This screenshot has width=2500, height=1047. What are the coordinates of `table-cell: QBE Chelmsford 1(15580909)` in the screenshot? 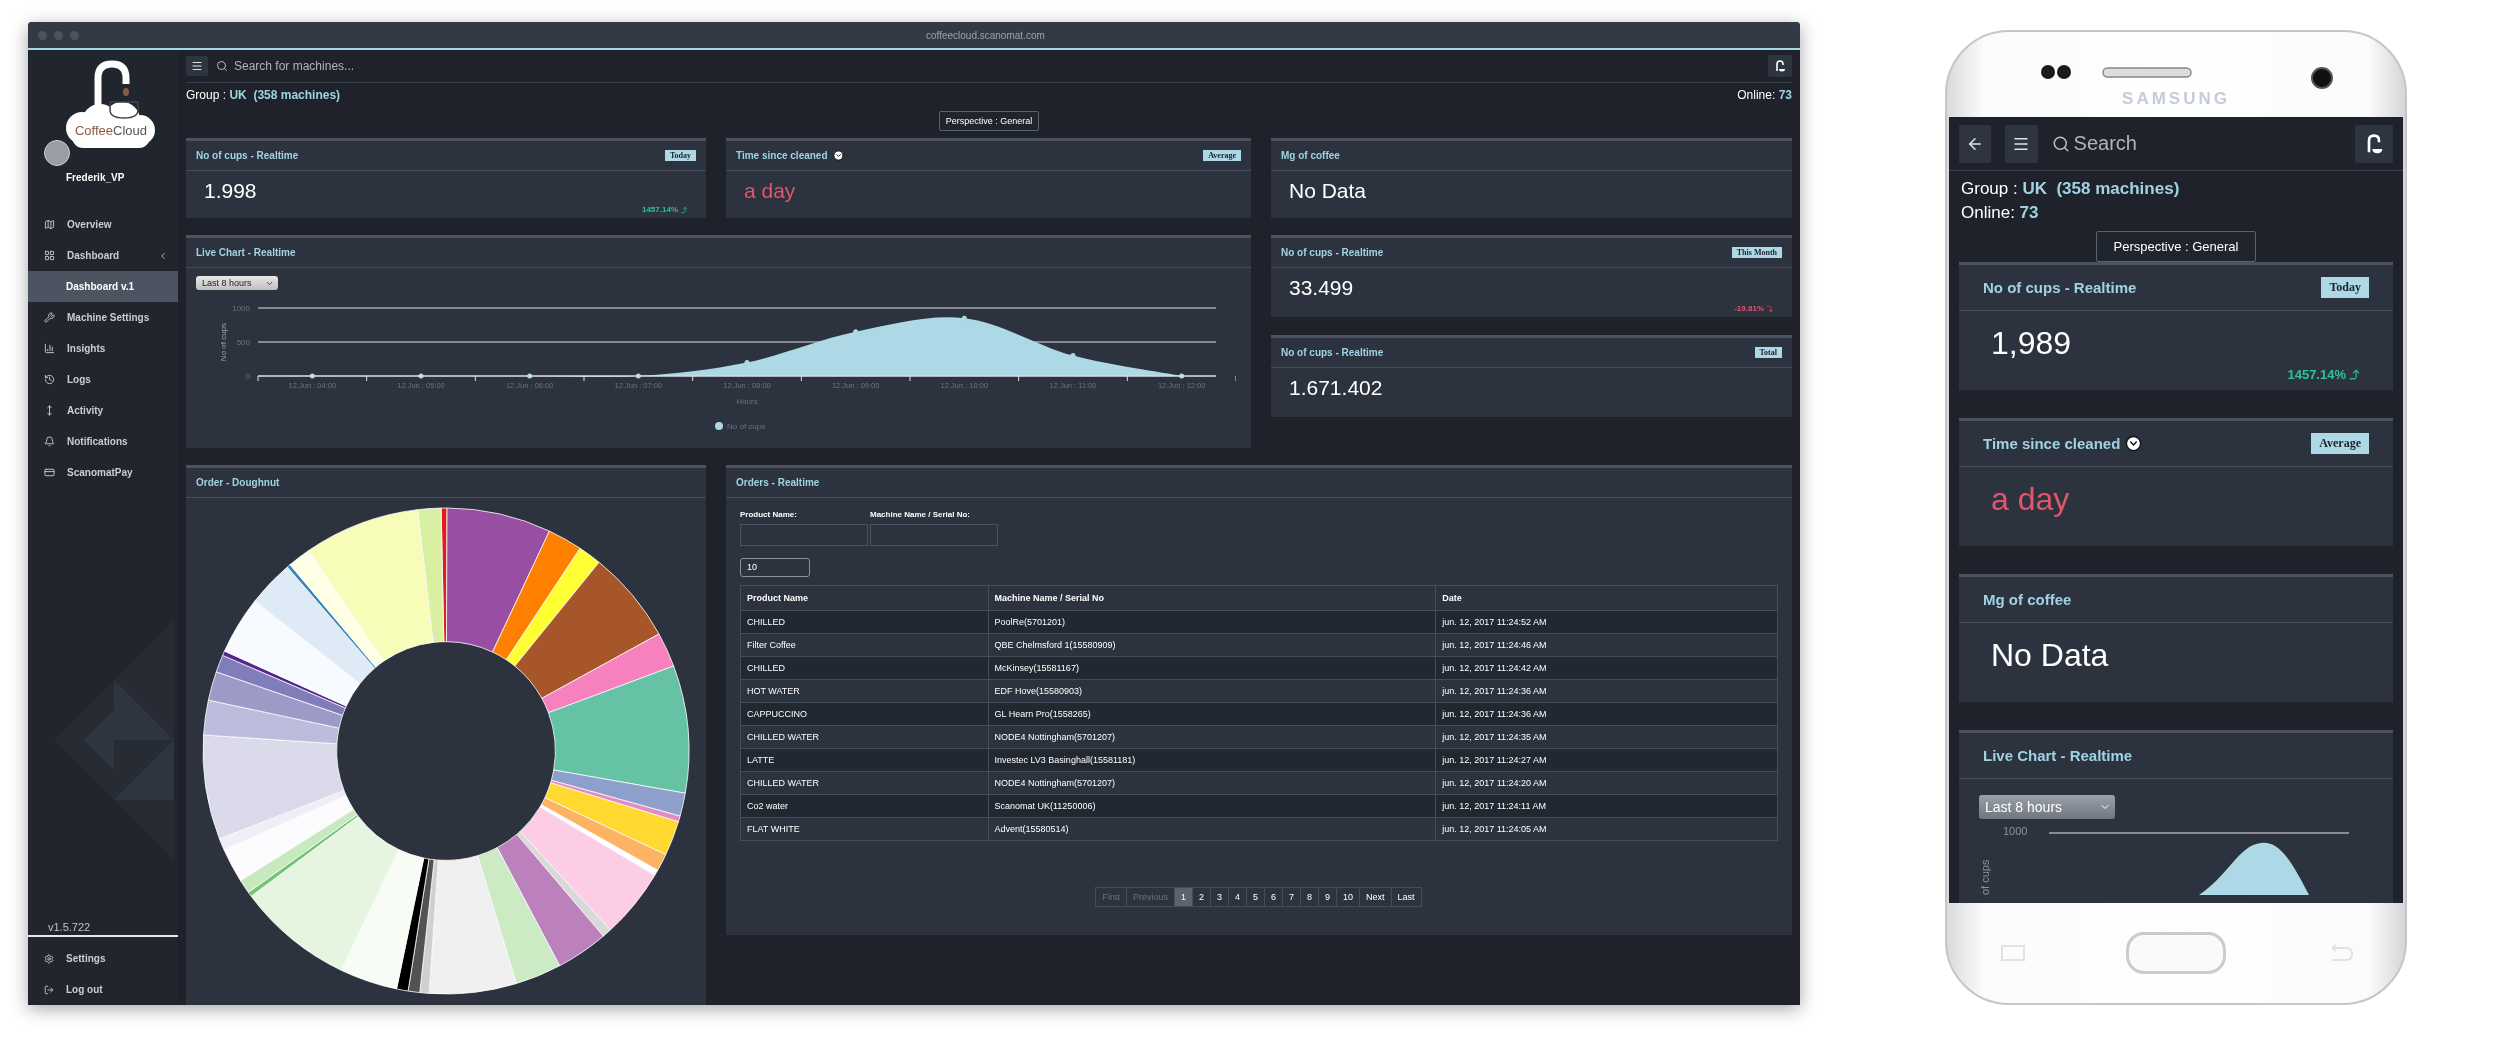 It's located at (1212, 644).